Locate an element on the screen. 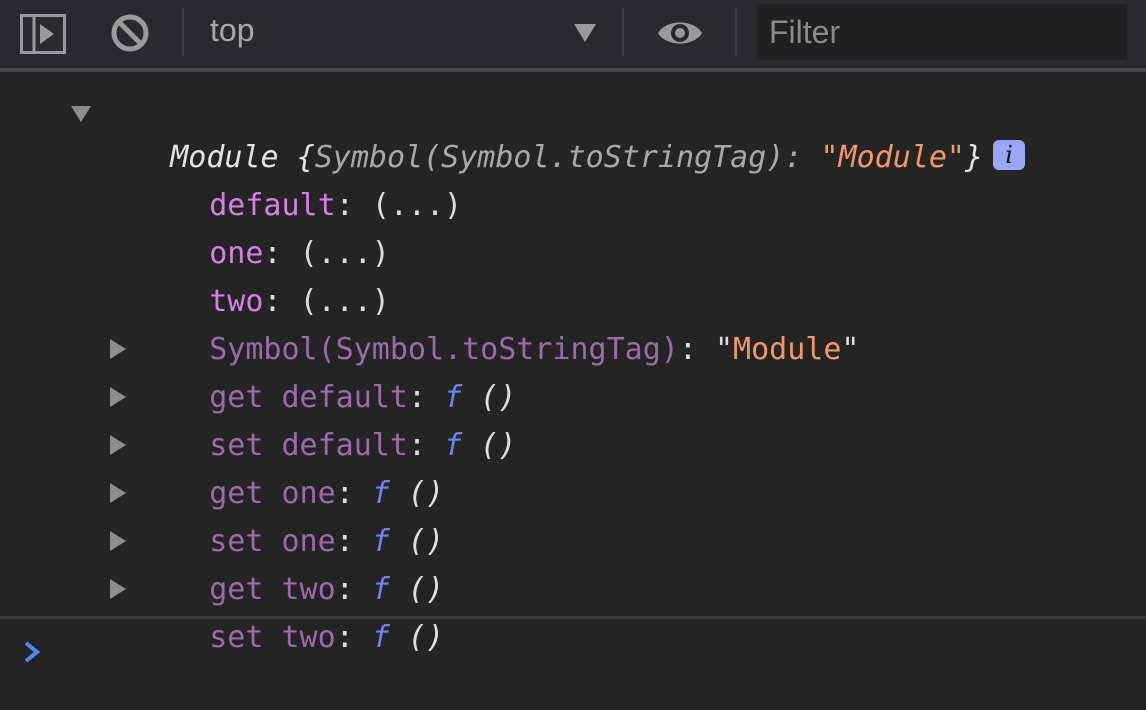 The width and height of the screenshot is (1146, 710). clear-console-icon is located at coordinates (130, 35).